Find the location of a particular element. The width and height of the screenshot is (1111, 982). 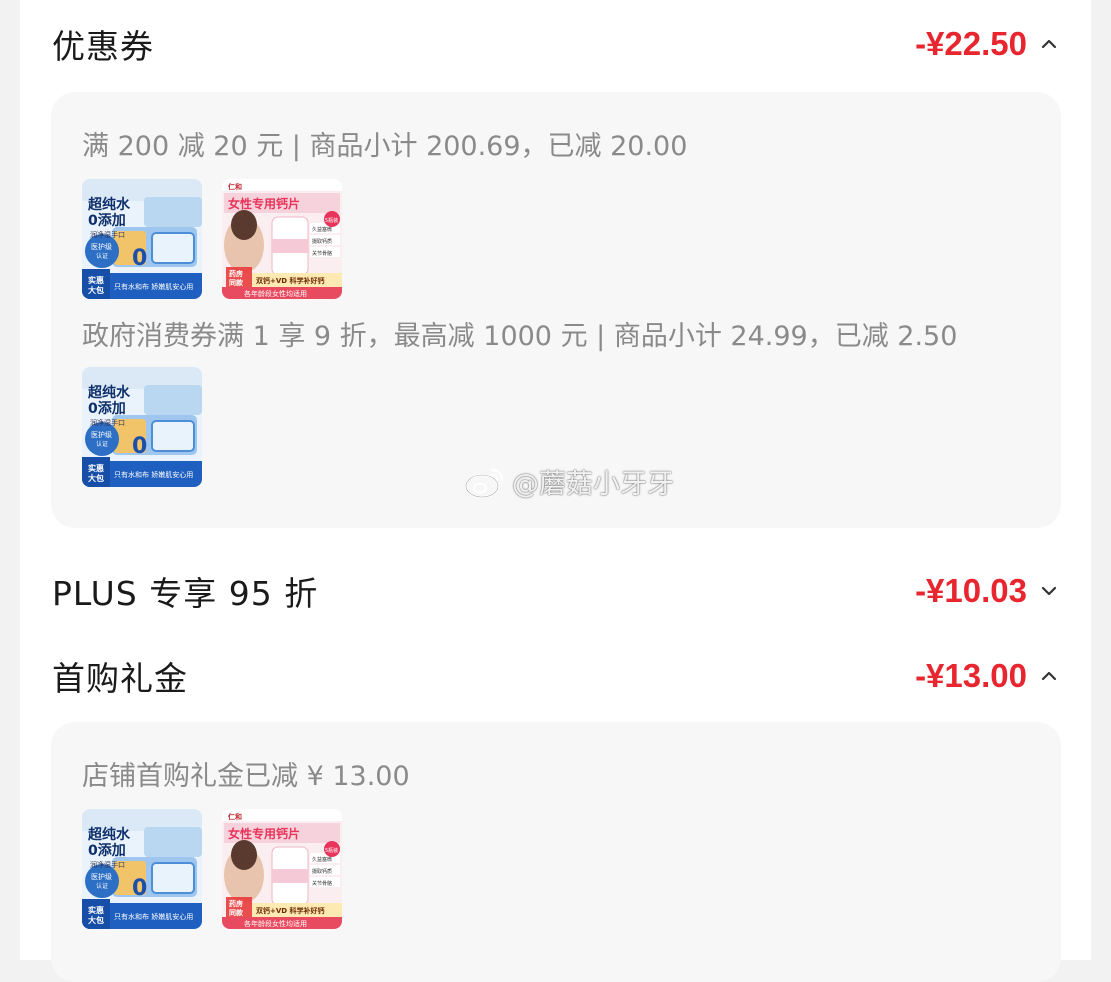

coupon-section-header: 优惠券 -¥22.50 is located at coordinates (555, 44).